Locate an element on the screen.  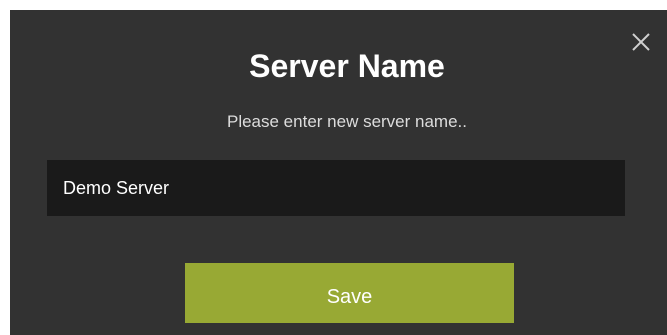
dialog-subtitle: Please enter new server name.. is located at coordinates (346, 121).